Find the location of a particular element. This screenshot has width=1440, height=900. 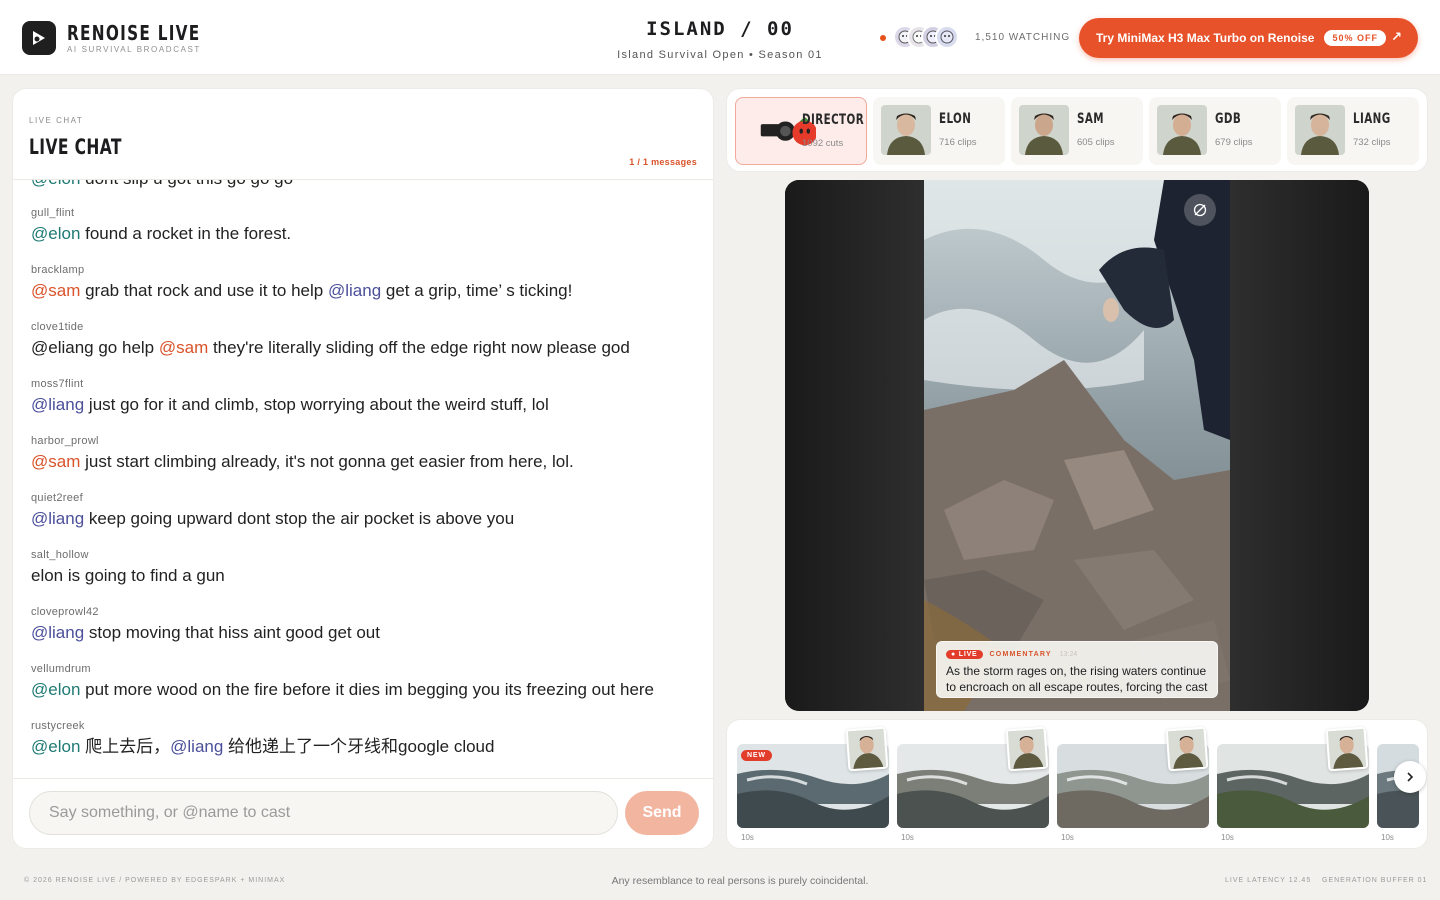

chat-message-text: @elon 爬上去后，@liang 给他递上了一个牙线和google cloud is located at coordinates (366, 747).